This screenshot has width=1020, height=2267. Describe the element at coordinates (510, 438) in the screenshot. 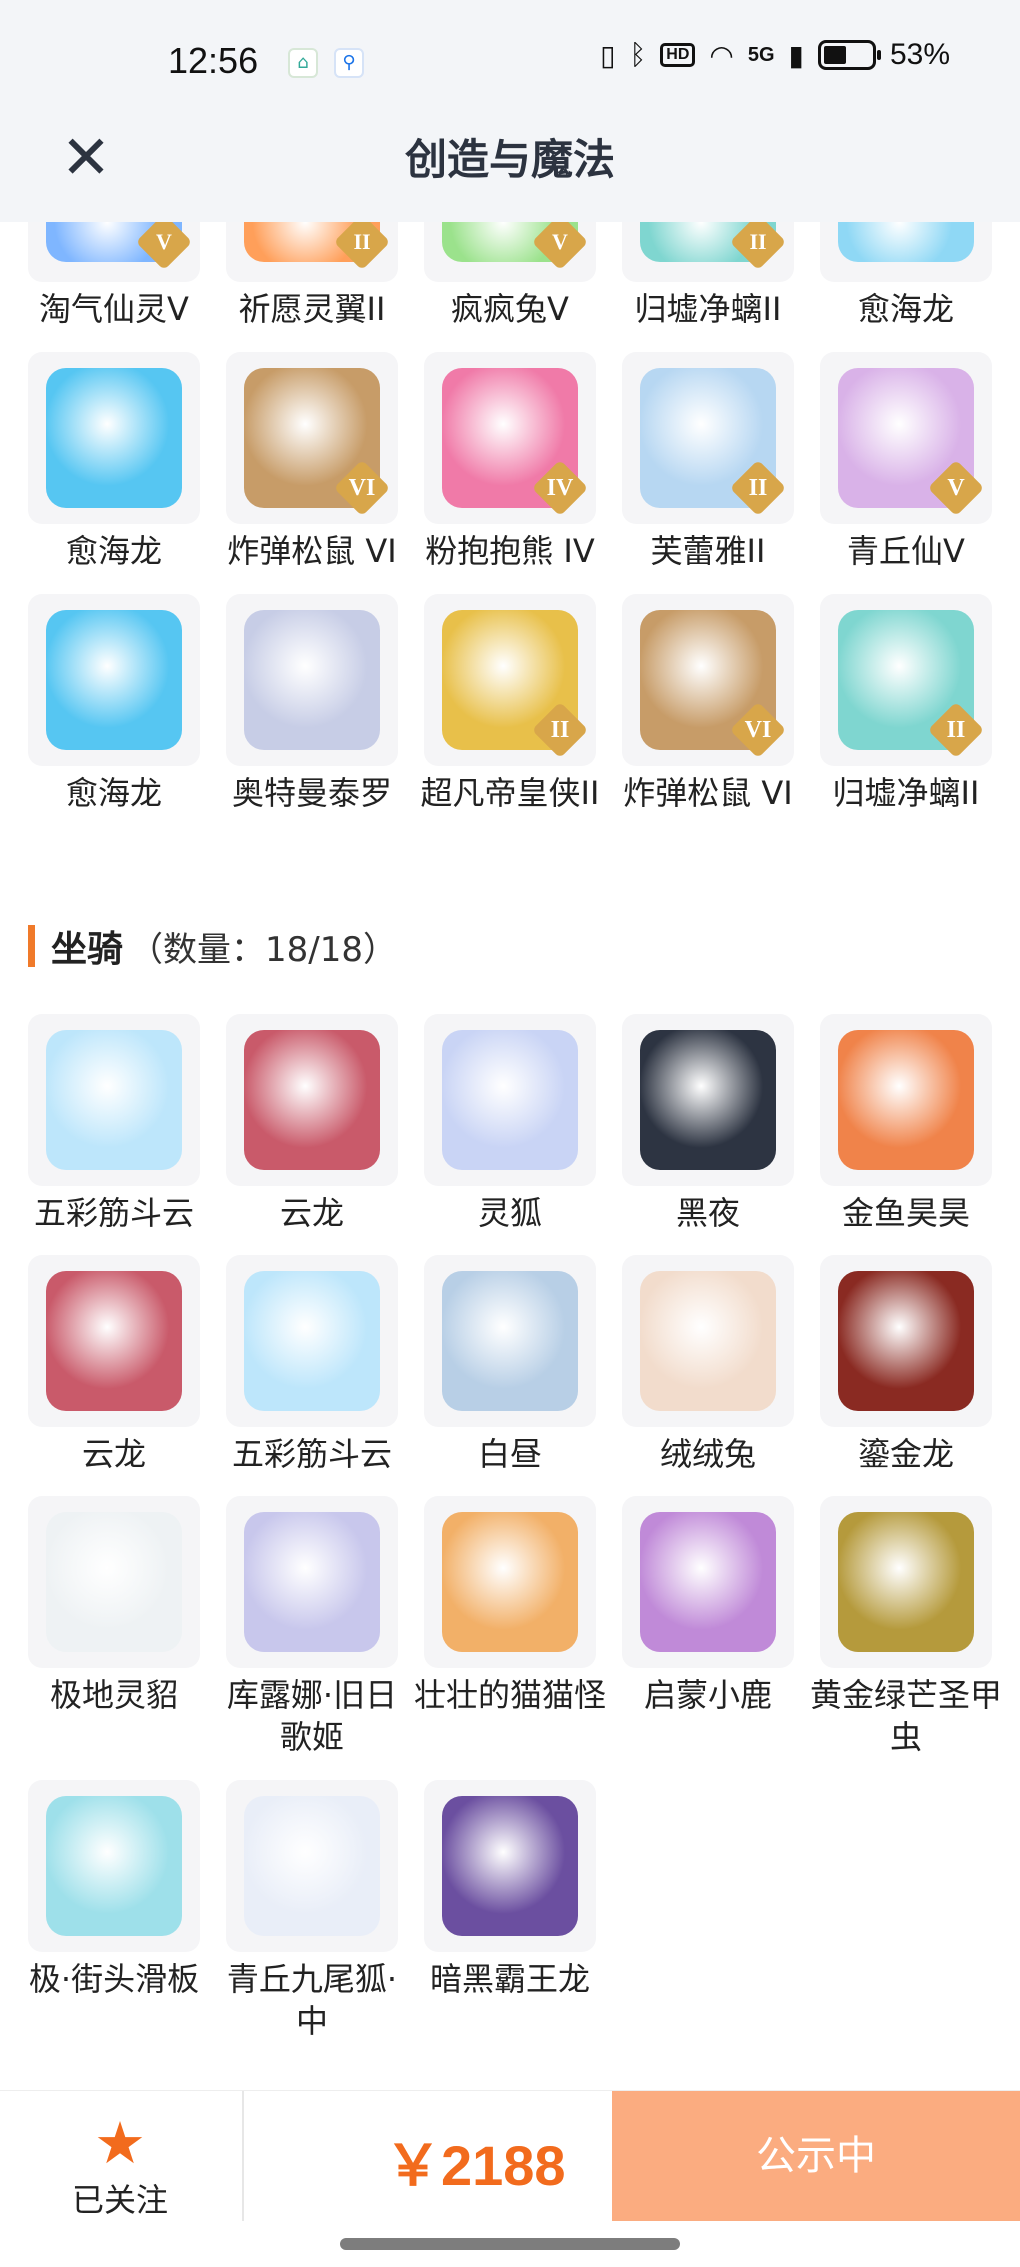

I see `pet-thumbnail: IV` at that location.